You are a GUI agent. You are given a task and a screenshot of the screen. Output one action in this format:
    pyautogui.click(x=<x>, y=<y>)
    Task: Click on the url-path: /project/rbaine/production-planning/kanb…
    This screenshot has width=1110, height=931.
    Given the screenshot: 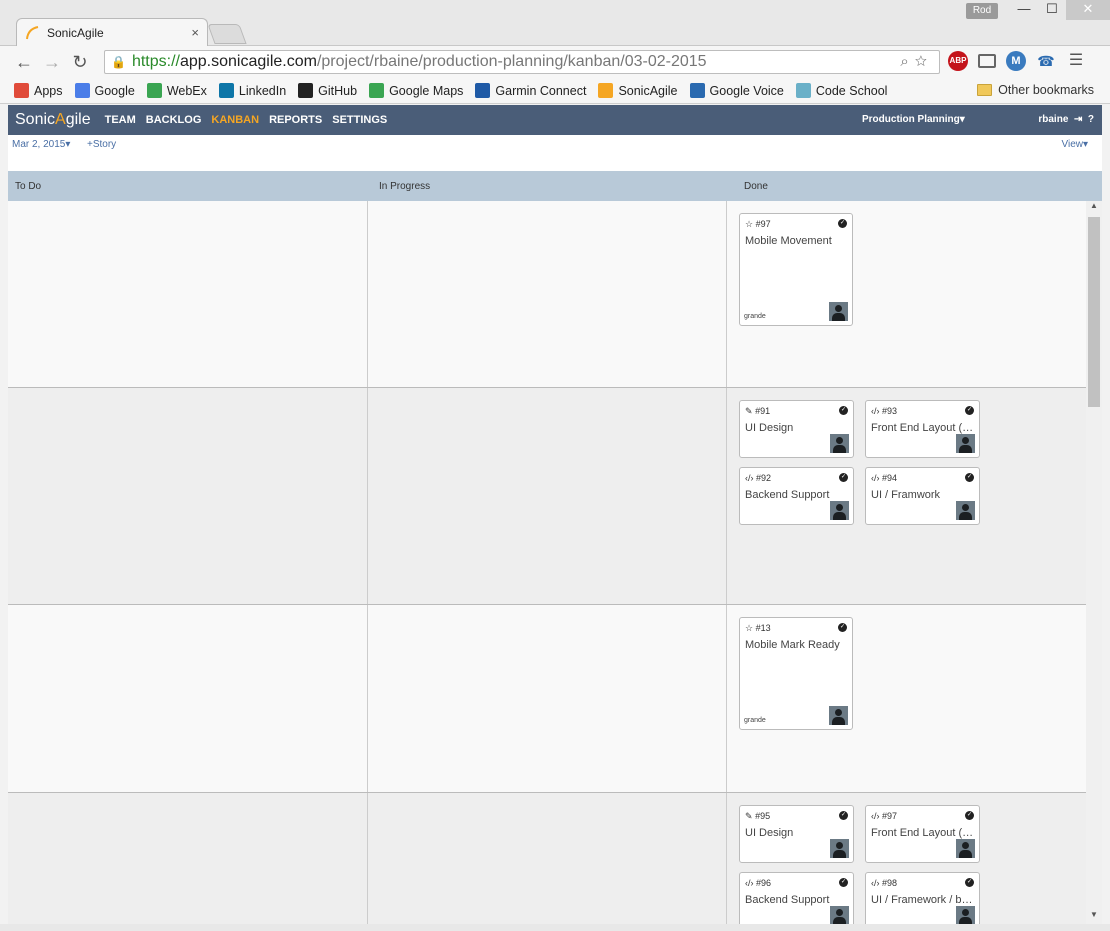 What is the action you would take?
    pyautogui.click(x=511, y=61)
    